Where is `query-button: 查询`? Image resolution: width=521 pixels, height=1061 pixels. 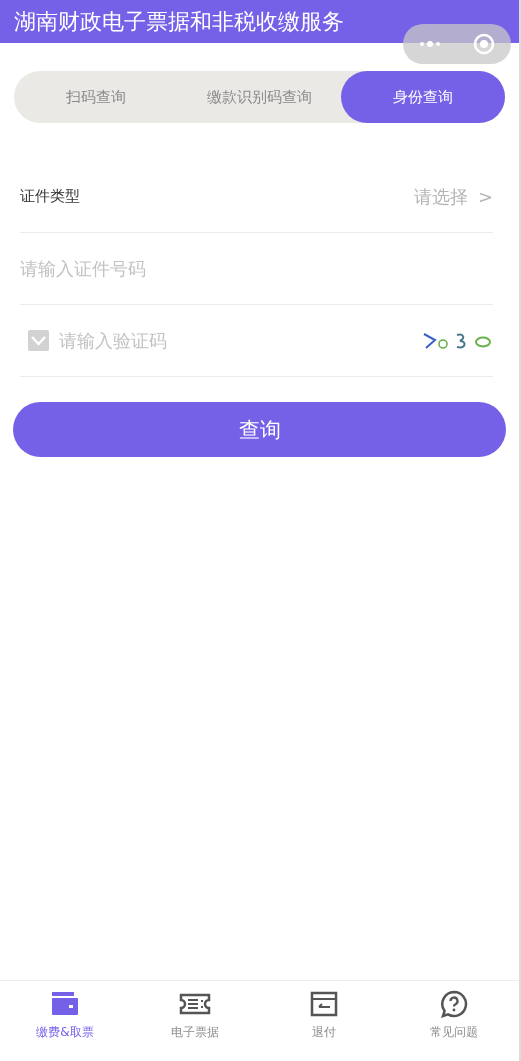
query-button: 查询 is located at coordinates (259, 429).